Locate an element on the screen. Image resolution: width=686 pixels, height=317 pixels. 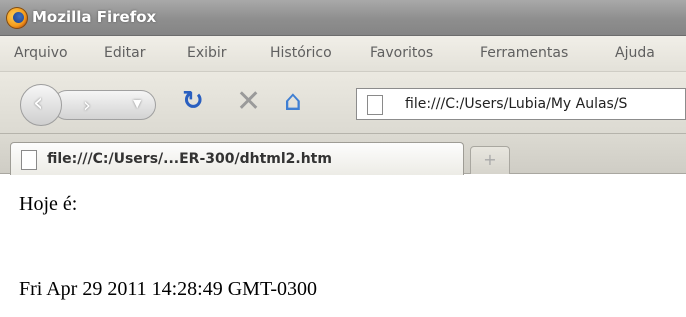
back-button: ‹ is located at coordinates (41, 105).